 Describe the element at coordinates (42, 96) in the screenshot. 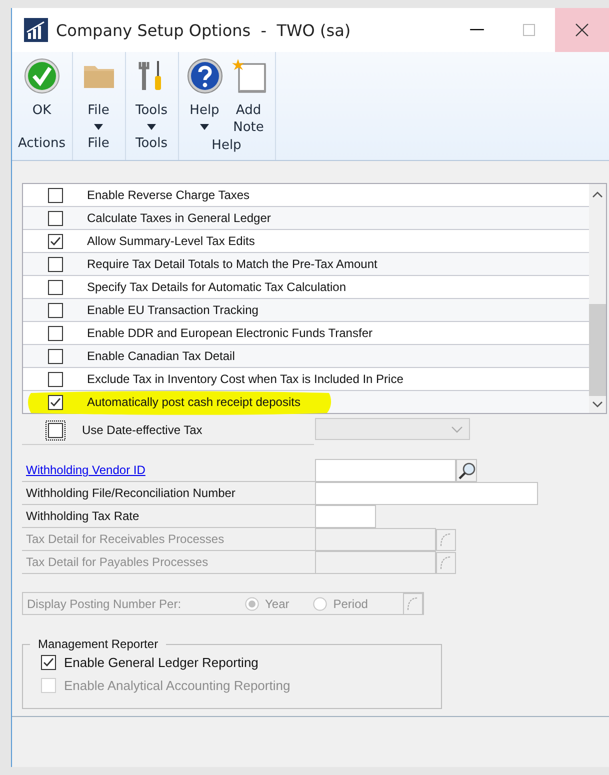

I see `ribbon-button: OK` at that location.